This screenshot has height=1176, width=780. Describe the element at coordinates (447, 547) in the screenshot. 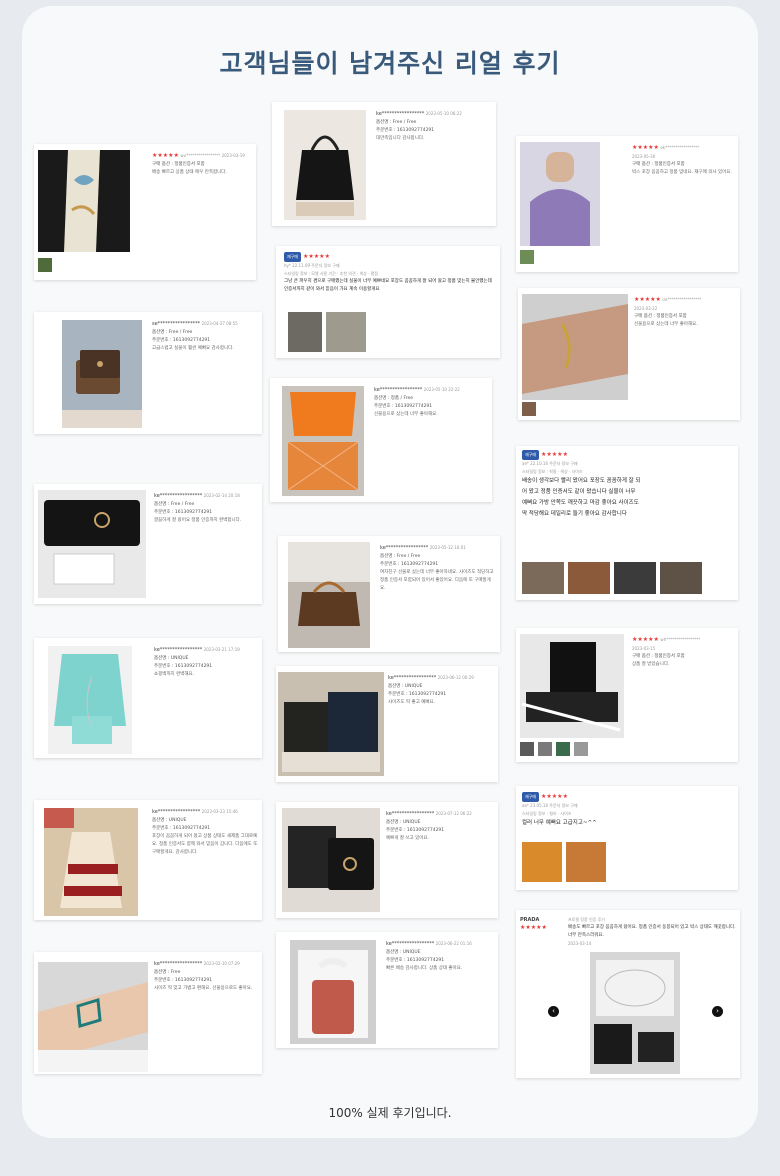

I see `review-date: 2023-05-12 16:01` at that location.